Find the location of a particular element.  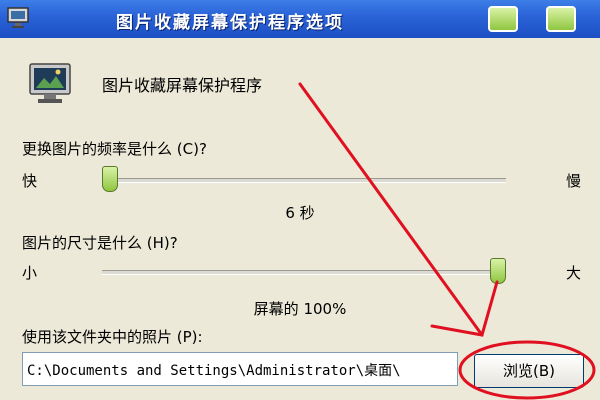

window-title: 图片收藏屏幕保护程序选项 is located at coordinates (230, 23).